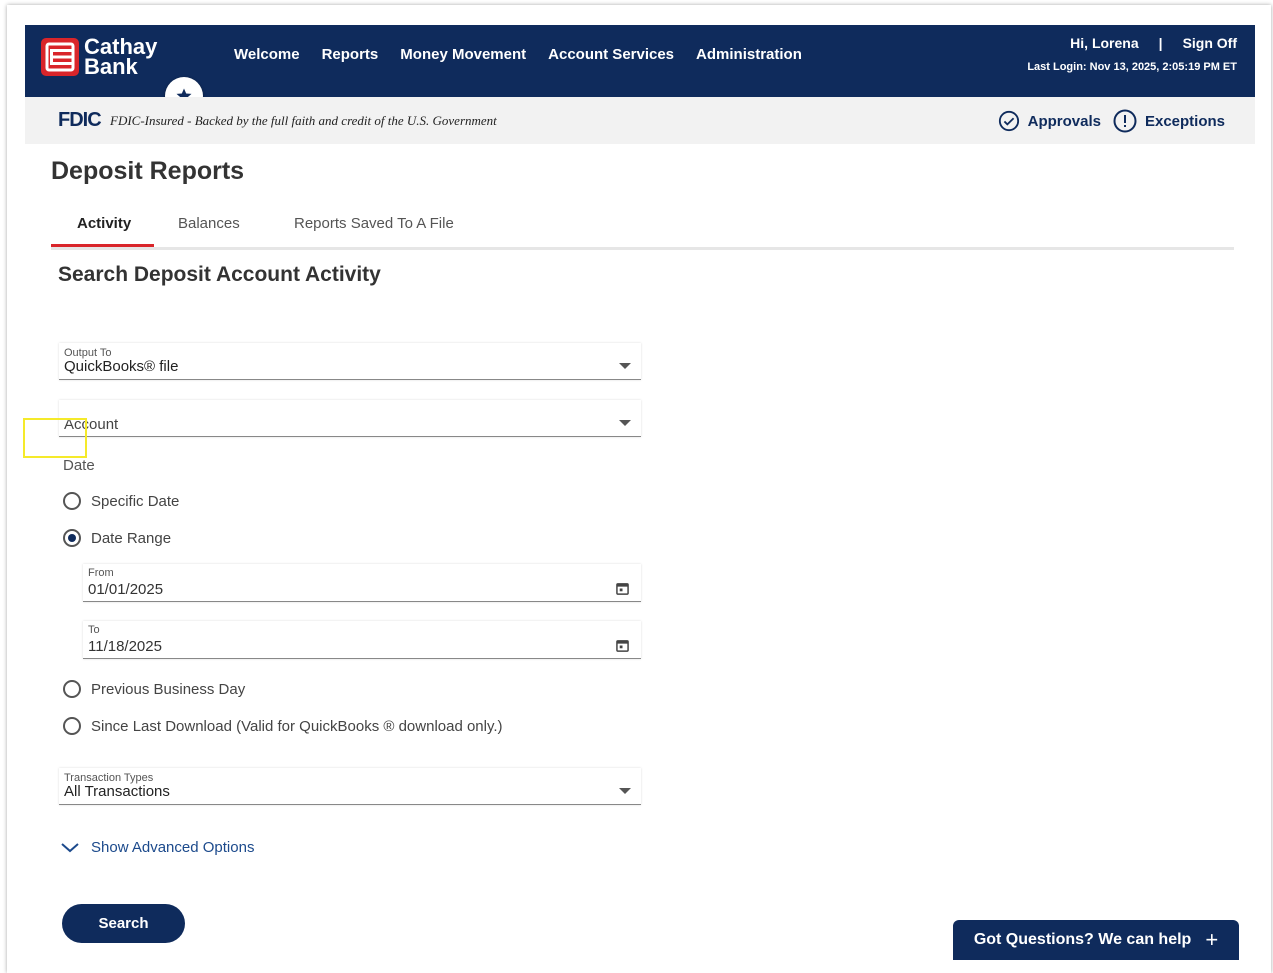 The image size is (1273, 973). I want to click on quick-links: Approvals Exceptions, so click(1111, 121).